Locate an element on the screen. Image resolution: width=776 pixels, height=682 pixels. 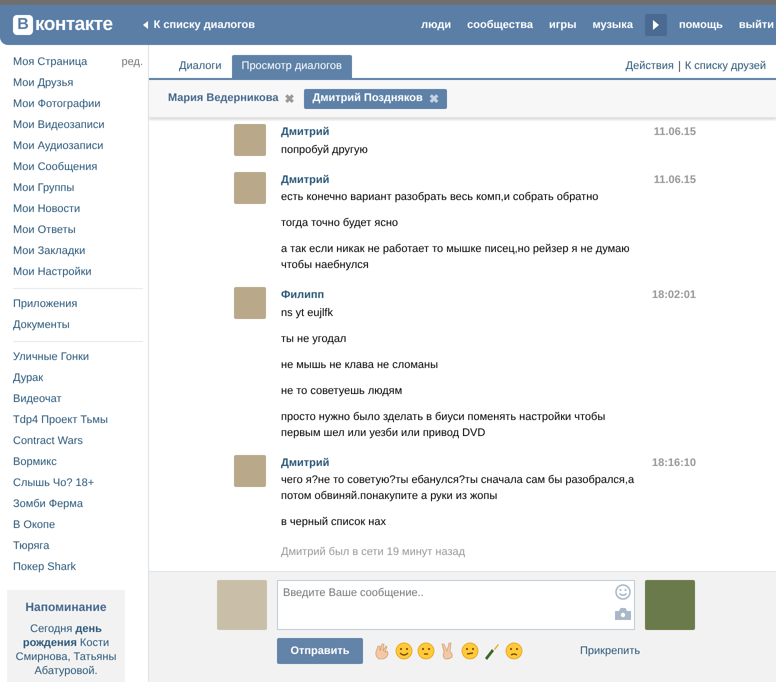
sidebar-link: Мои Новости is located at coordinates (46, 209).